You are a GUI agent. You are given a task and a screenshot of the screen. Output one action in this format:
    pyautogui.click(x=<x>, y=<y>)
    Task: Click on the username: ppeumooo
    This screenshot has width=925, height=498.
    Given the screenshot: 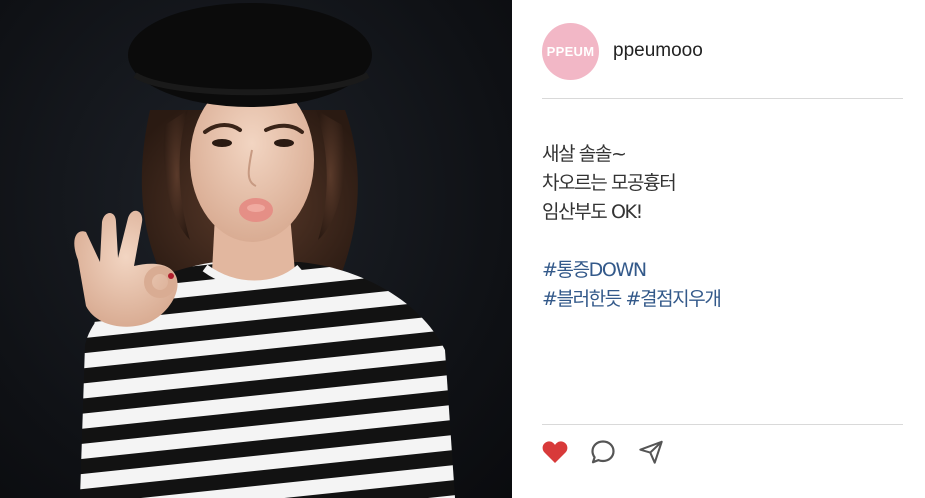 What is the action you would take?
    pyautogui.click(x=658, y=51)
    